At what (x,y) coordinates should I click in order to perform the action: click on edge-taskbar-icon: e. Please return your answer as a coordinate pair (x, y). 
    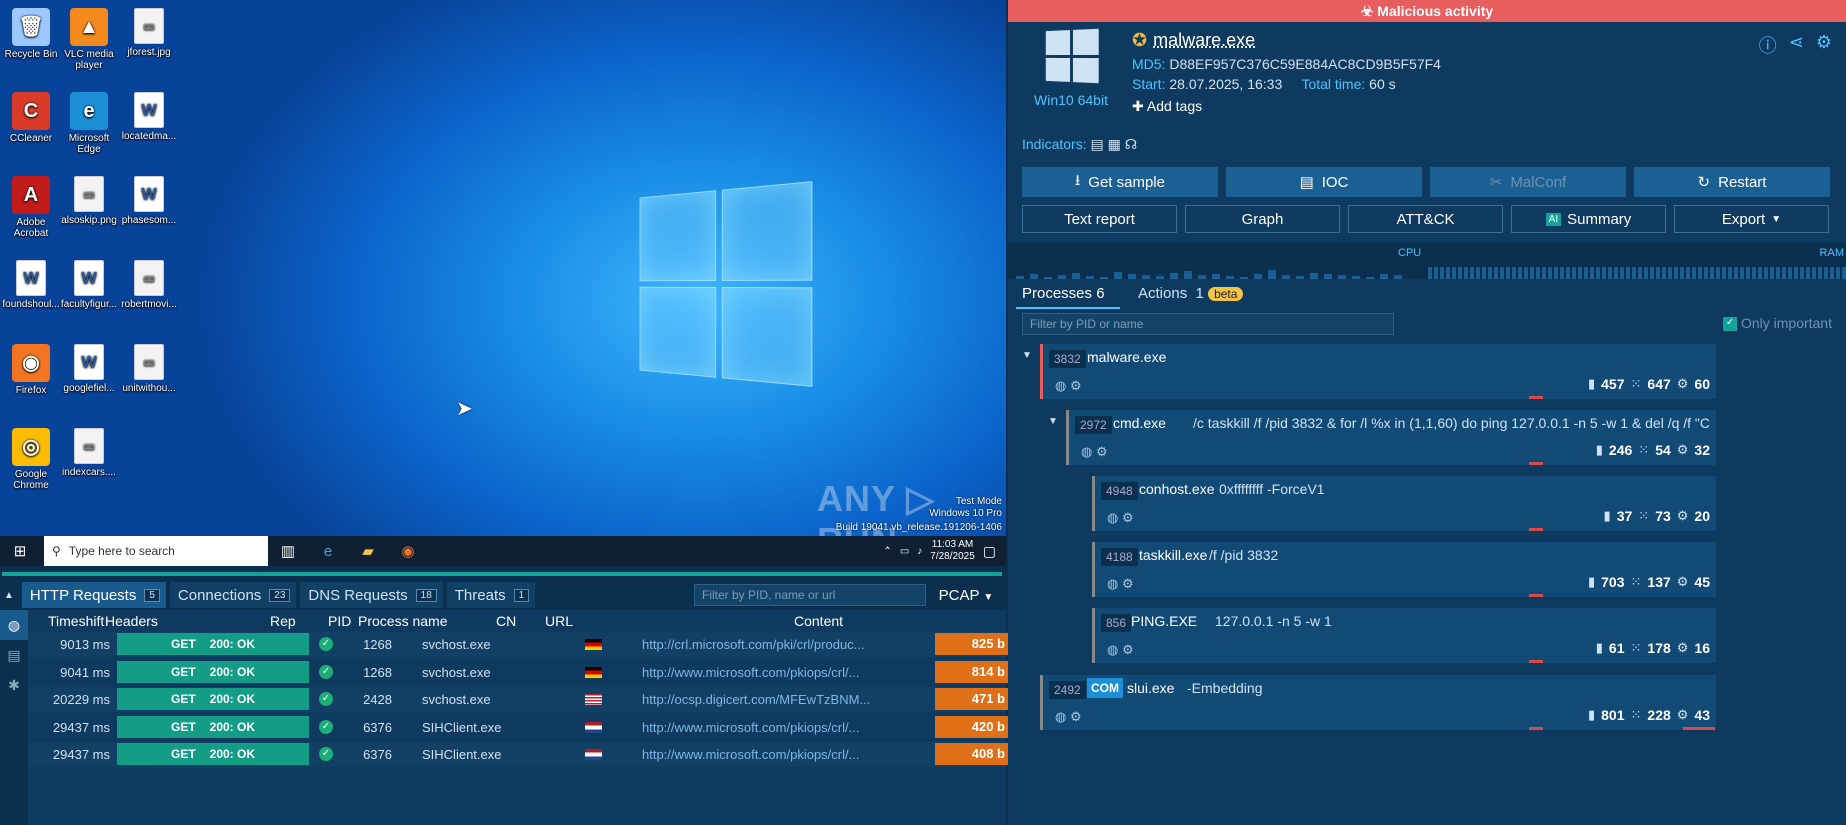
    Looking at the image, I should click on (328, 551).